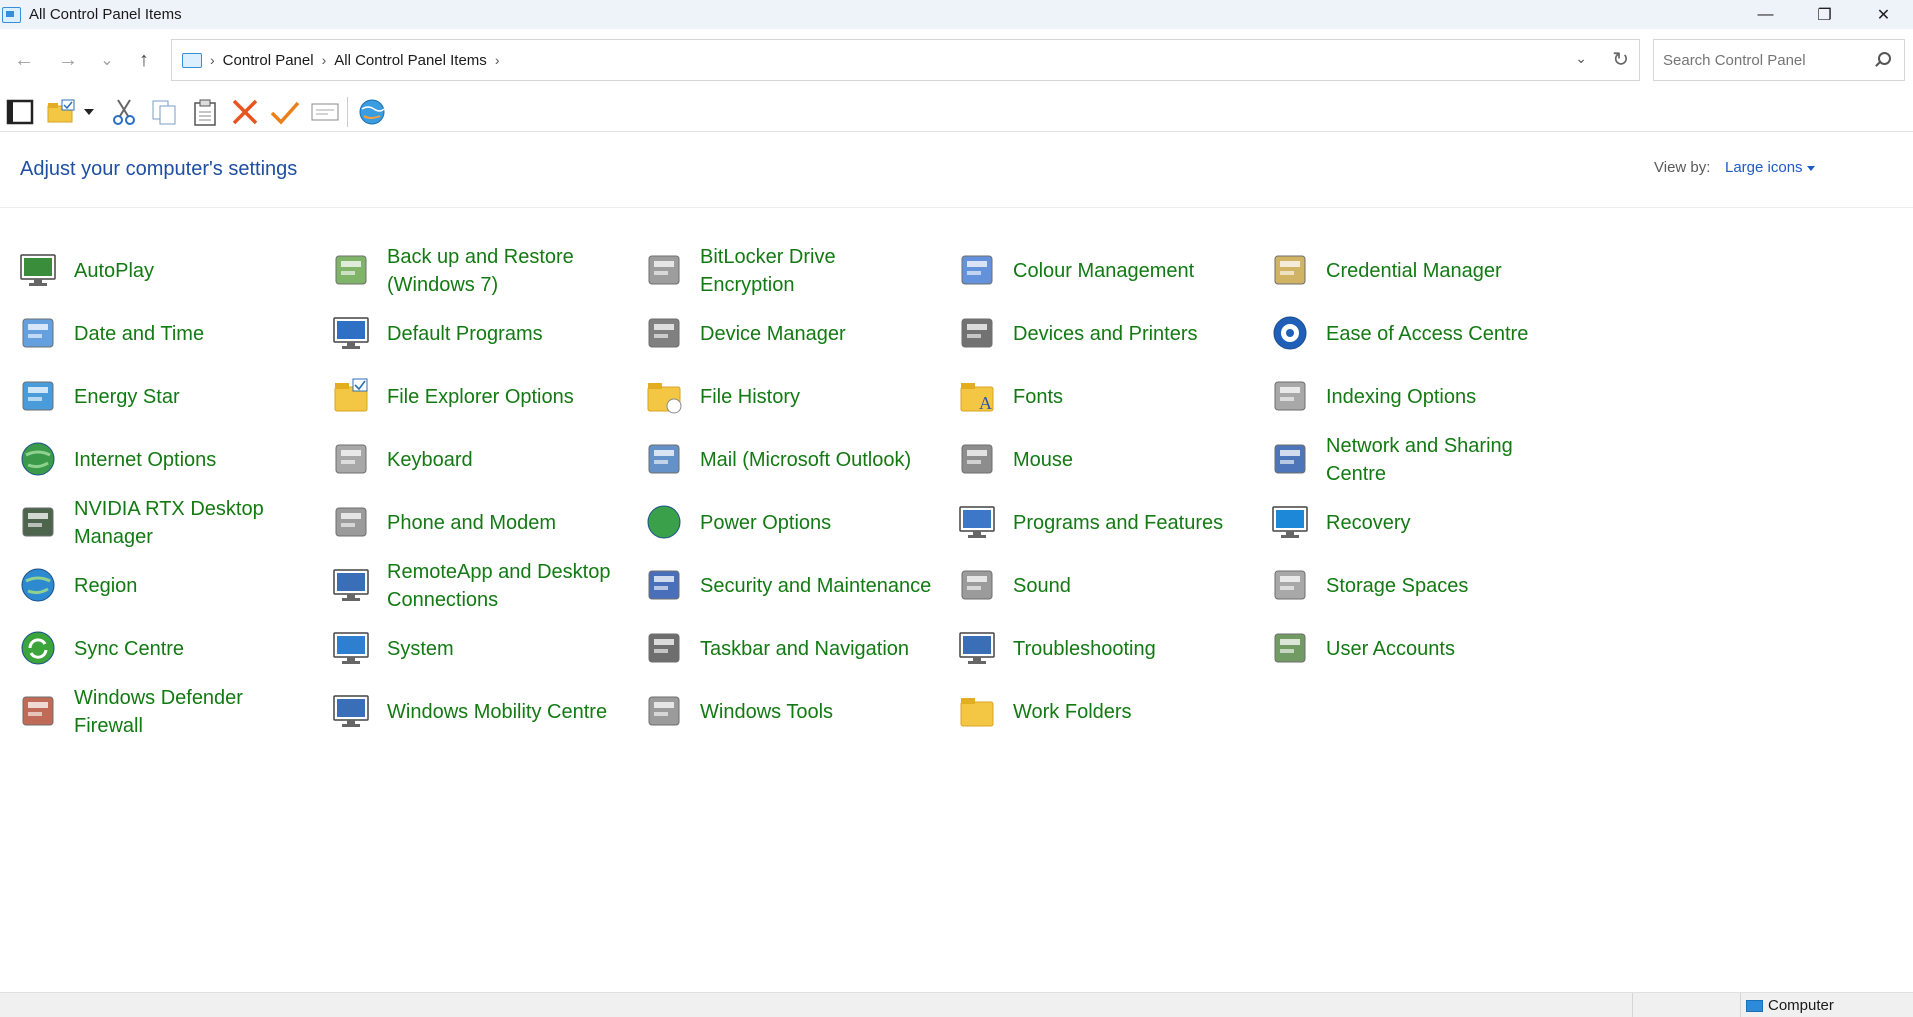 This screenshot has width=1913, height=1017. What do you see at coordinates (174, 585) in the screenshot?
I see `control-panel-item: Region` at bounding box center [174, 585].